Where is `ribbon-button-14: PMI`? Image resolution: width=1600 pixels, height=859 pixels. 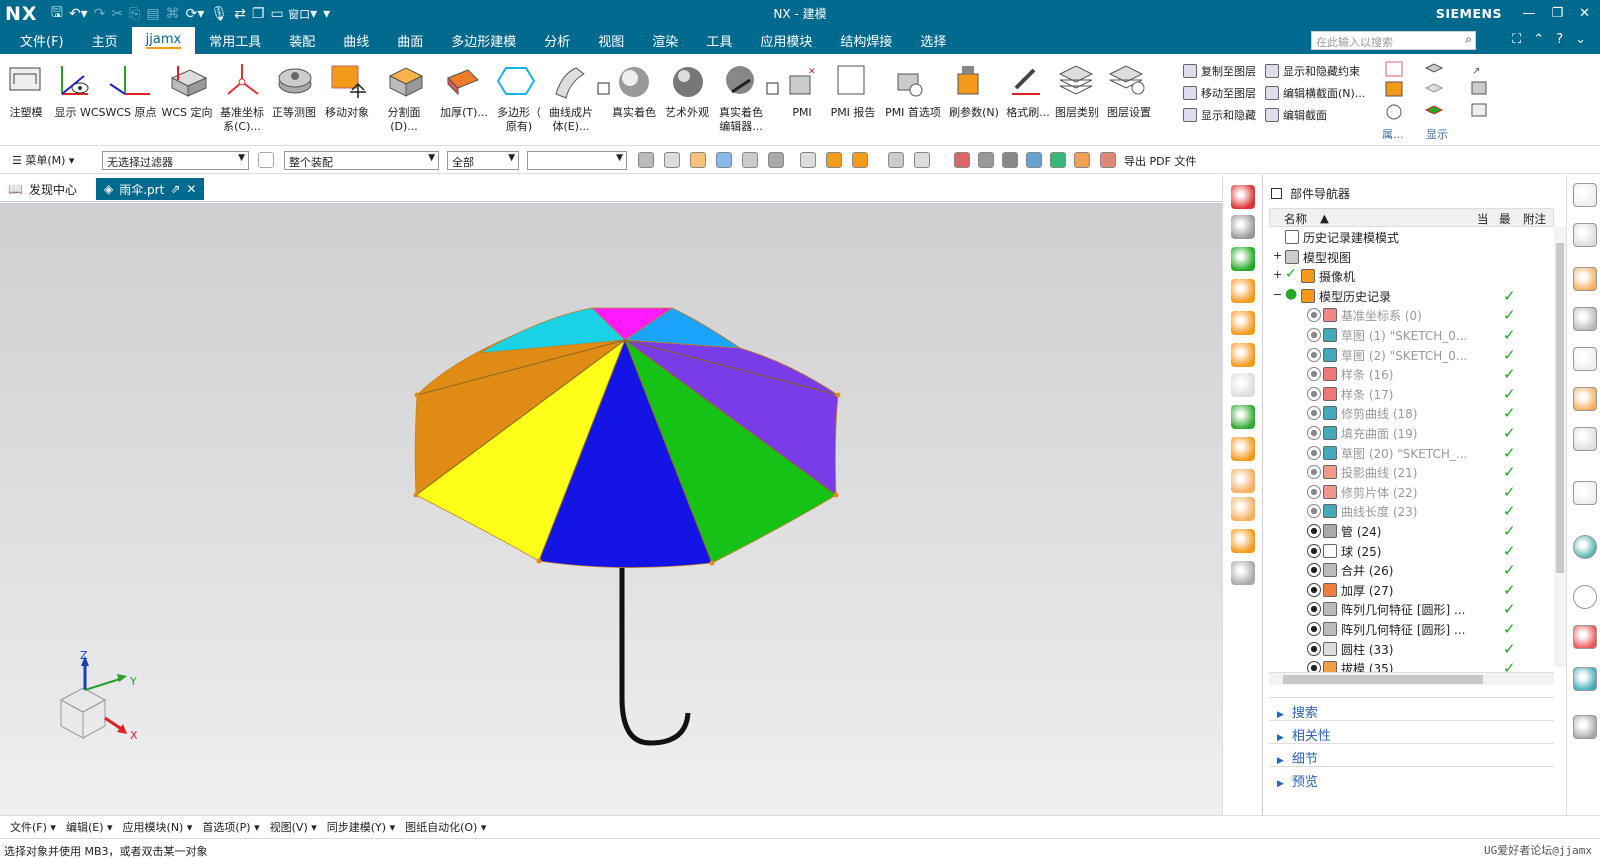 ribbon-button-14: PMI is located at coordinates (802, 113).